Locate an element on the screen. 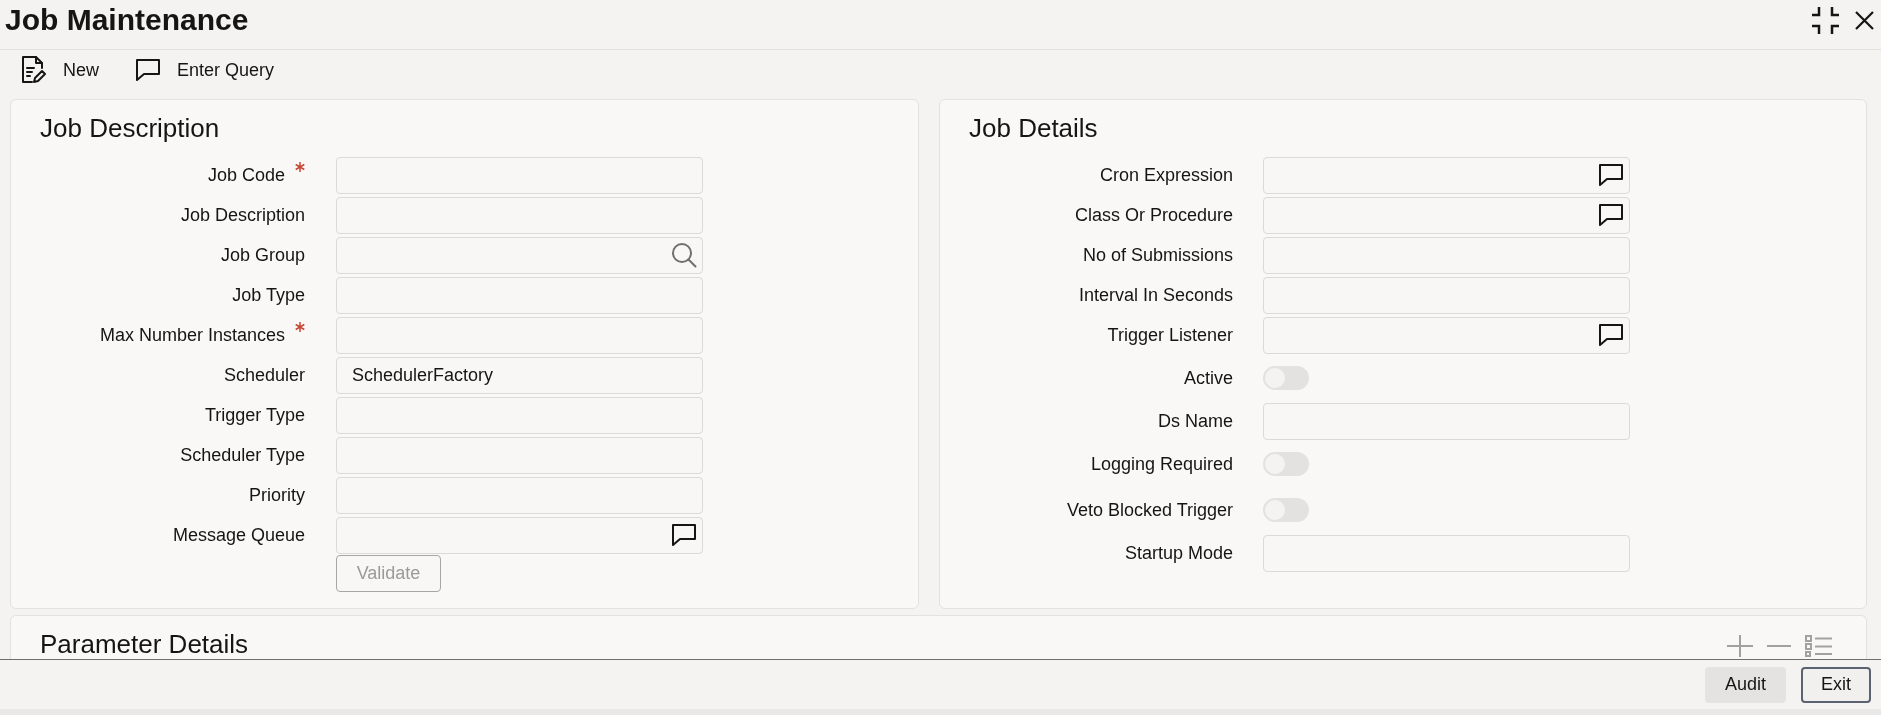 Image resolution: width=1881 pixels, height=715 pixels. field-label: Class Or Procedure is located at coordinates (1153, 215).